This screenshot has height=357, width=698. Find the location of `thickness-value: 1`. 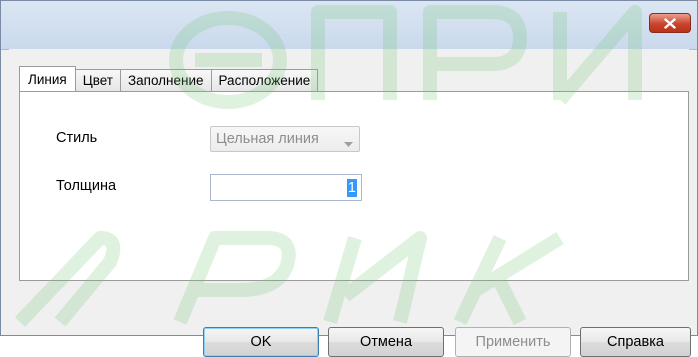

thickness-value: 1 is located at coordinates (351, 187).